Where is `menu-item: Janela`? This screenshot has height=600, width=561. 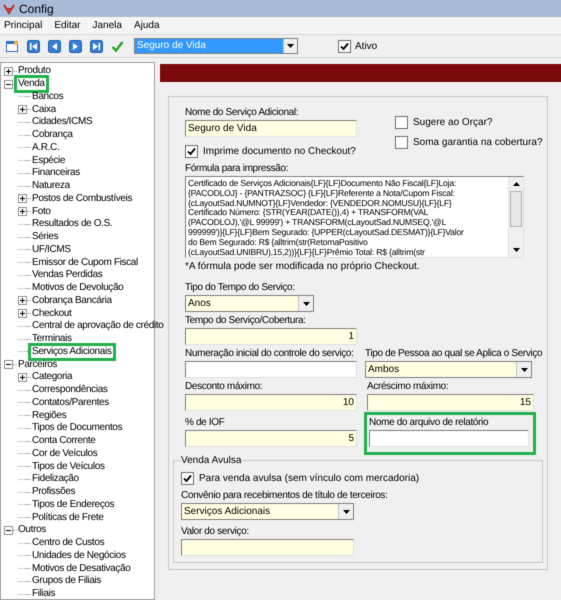
menu-item: Janela is located at coordinates (107, 25).